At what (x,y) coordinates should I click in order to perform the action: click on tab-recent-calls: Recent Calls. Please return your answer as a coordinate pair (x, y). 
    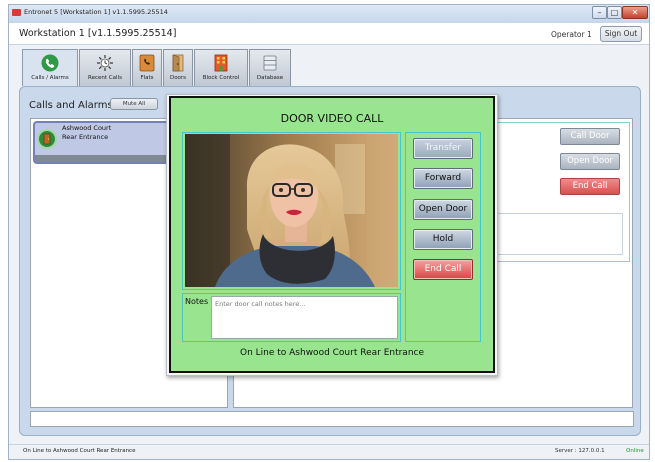
    Looking at the image, I should click on (105, 67).